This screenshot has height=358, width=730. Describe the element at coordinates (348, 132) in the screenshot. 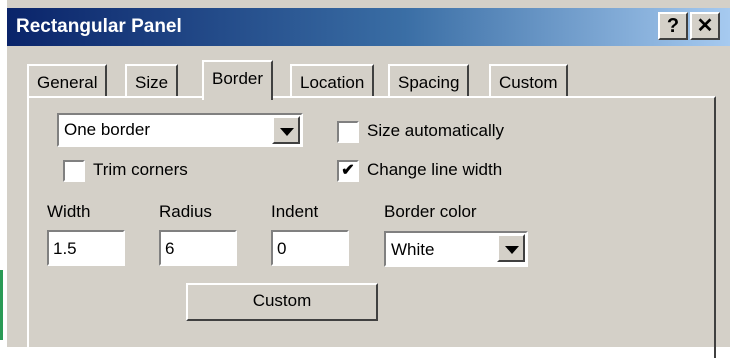

I see `size-automatically-checkbox` at that location.